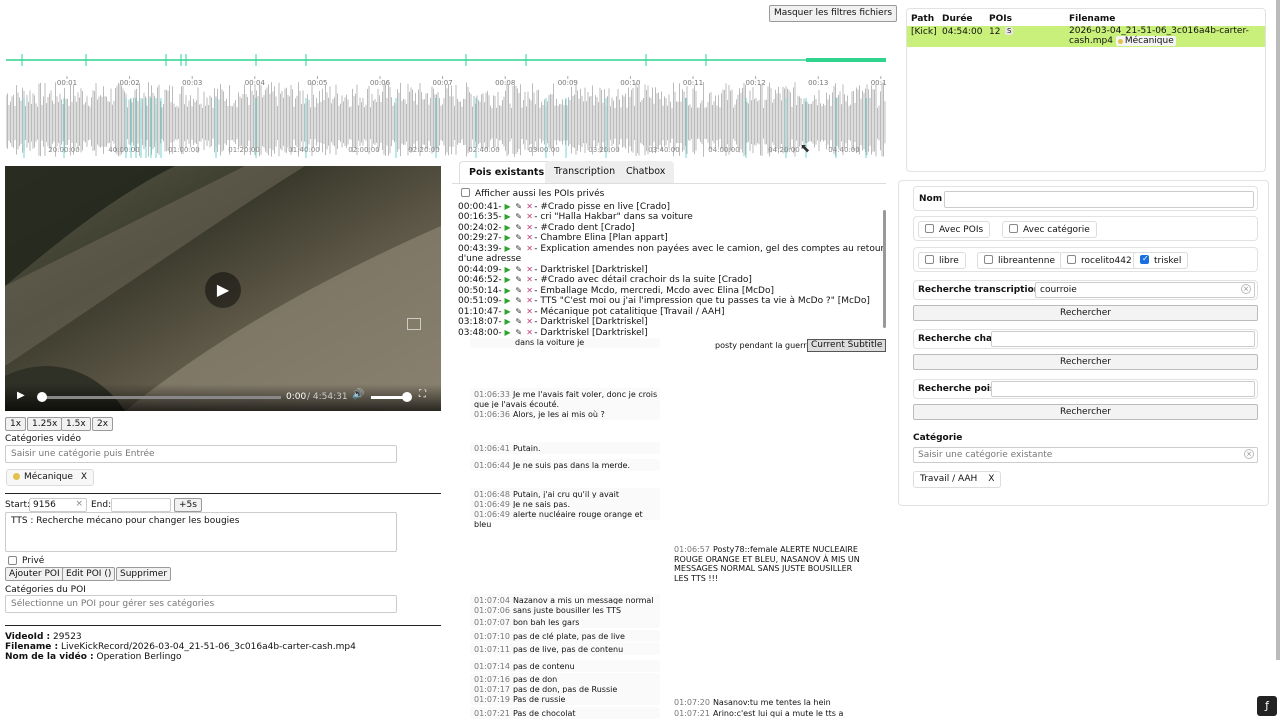 This screenshot has height=720, width=1280. I want to click on transcript-line: 01:07:06 sans juste bousiller les TTS, so click(566, 611).